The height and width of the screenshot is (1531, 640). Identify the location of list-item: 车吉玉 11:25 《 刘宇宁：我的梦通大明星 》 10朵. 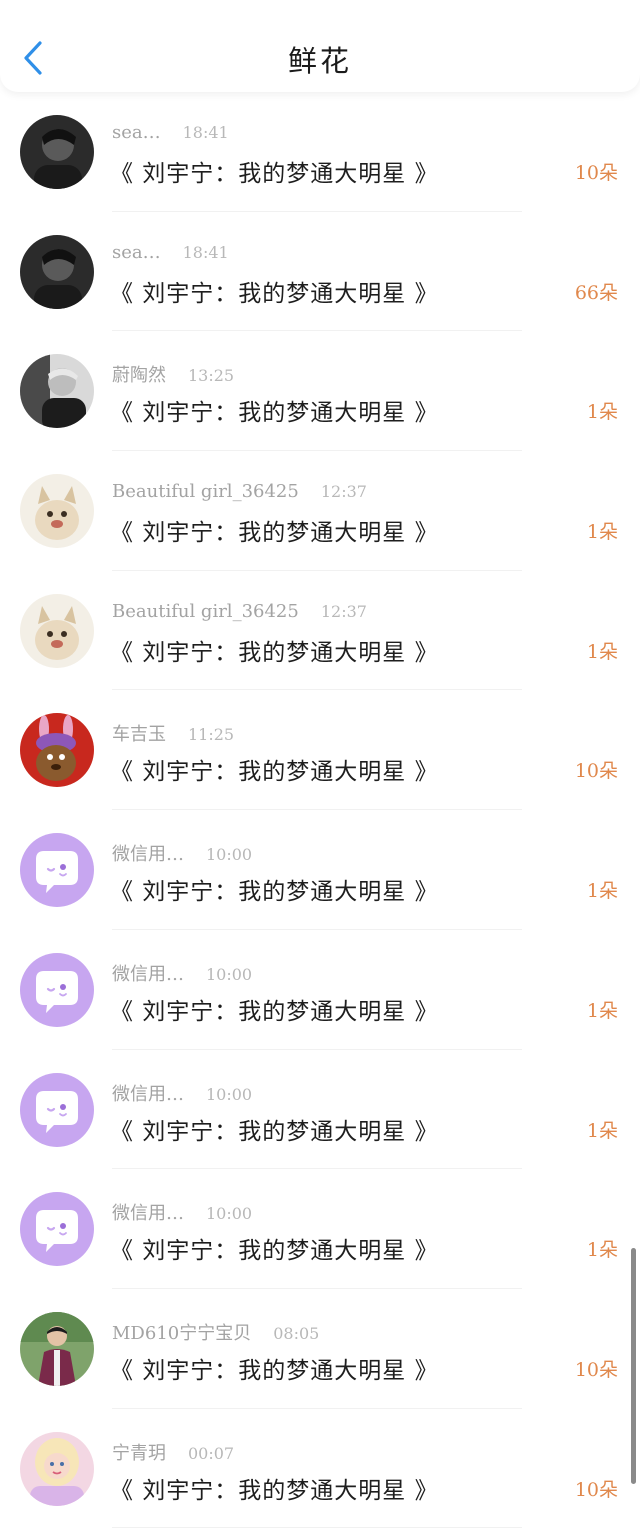
(320, 750).